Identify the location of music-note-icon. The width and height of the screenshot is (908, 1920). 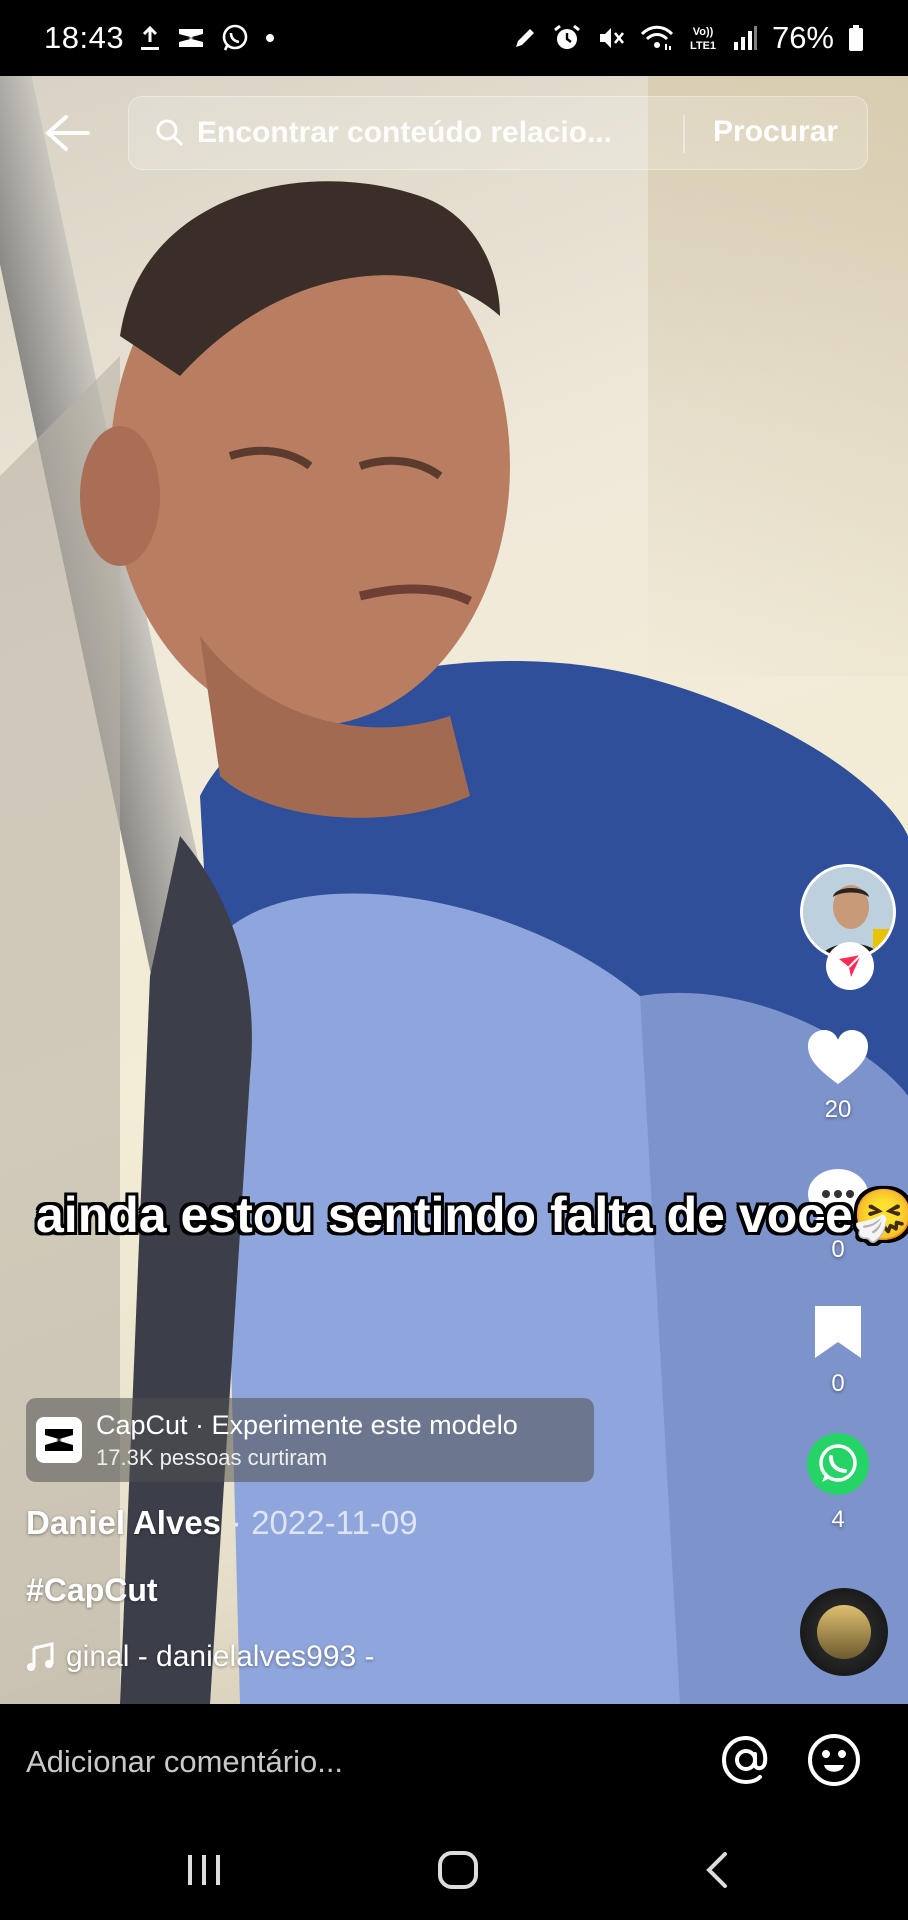
(40, 1656).